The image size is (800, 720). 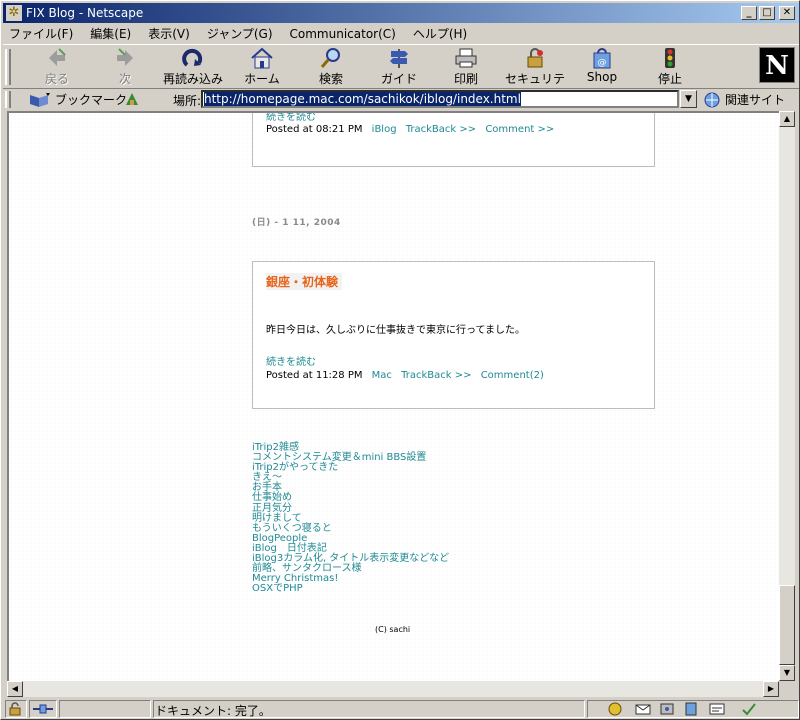 What do you see at coordinates (615, 709) in the screenshot?
I see `navigator-icon` at bounding box center [615, 709].